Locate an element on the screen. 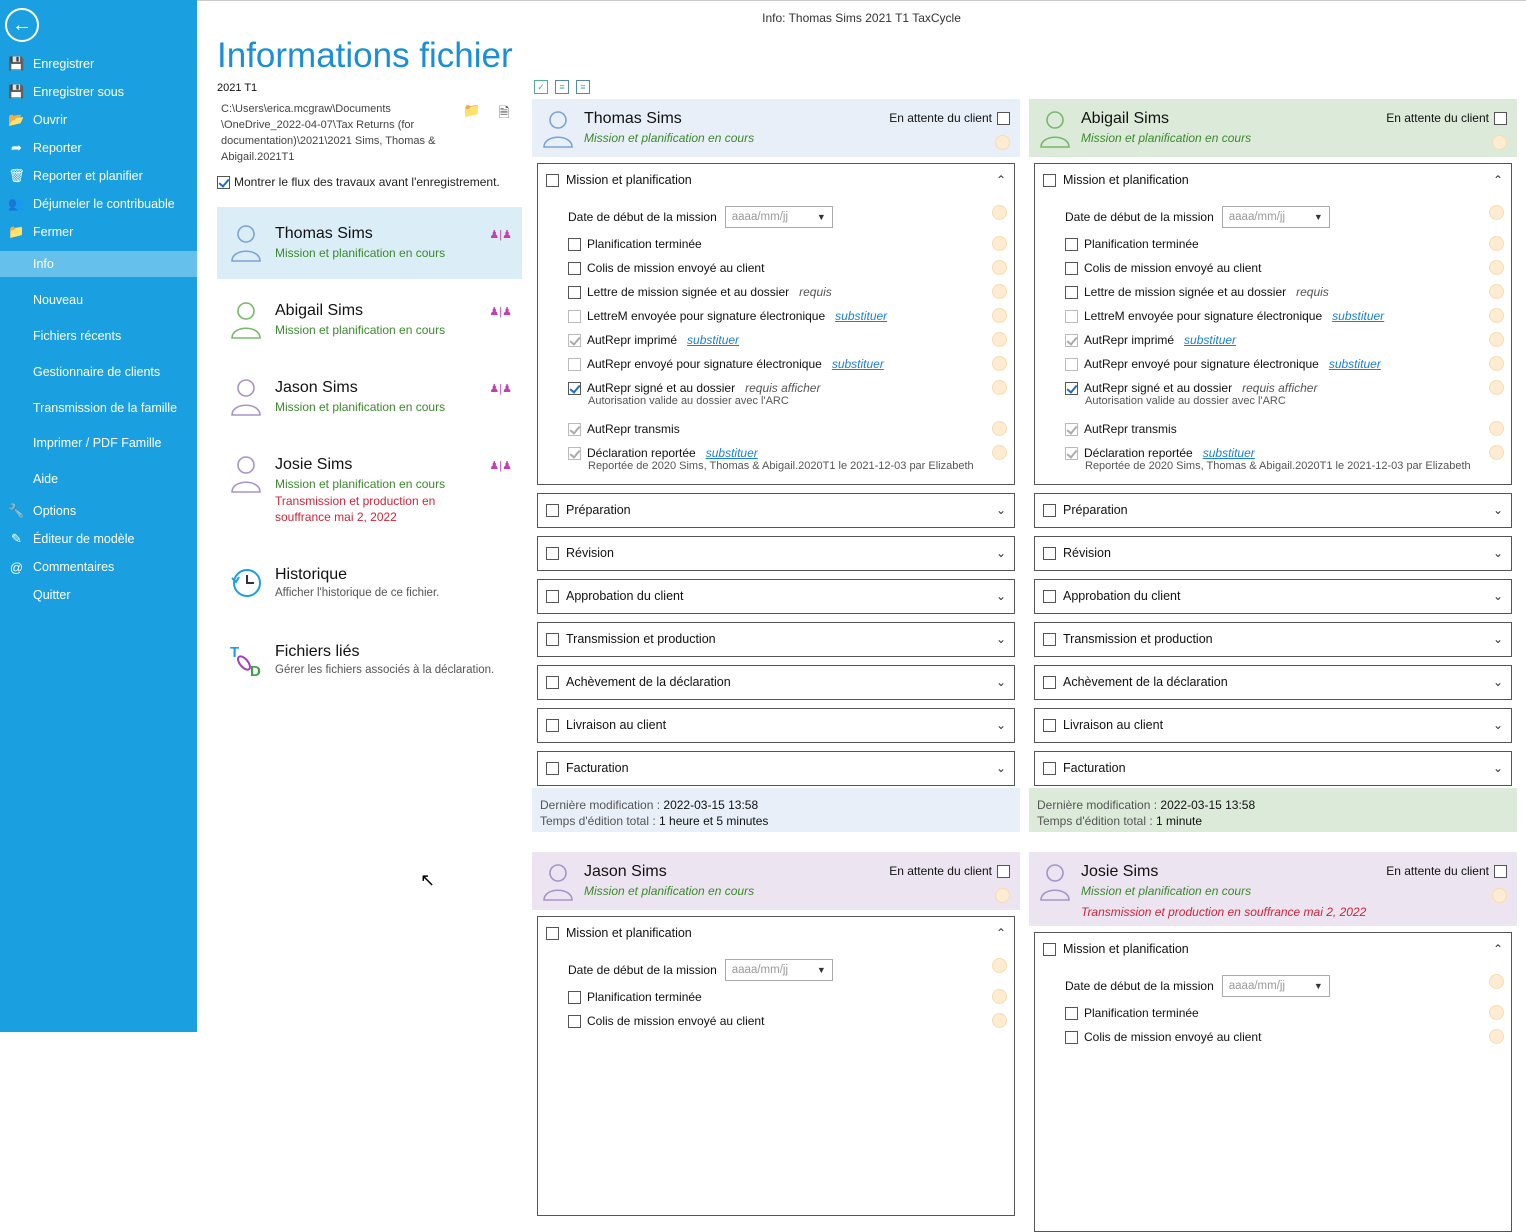 This screenshot has width=1526, height=1232. open-folder-icon: 📁 is located at coordinates (472, 112).